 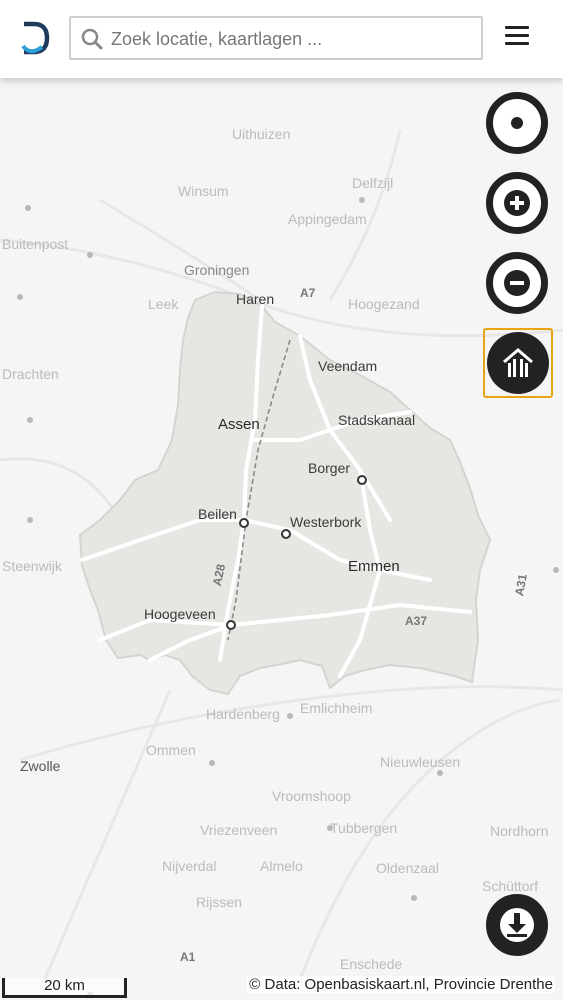 I want to click on road-label: A37, so click(x=416, y=621).